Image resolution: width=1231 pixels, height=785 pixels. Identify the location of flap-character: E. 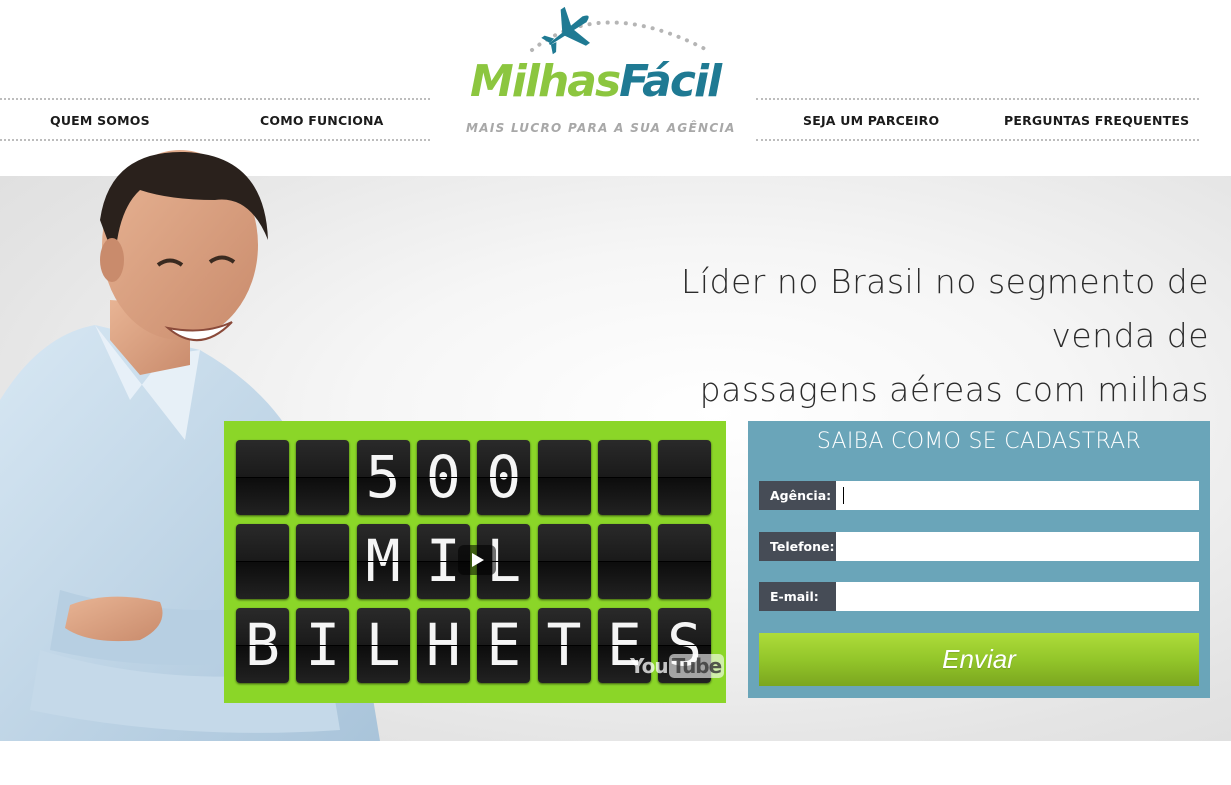
(504, 645).